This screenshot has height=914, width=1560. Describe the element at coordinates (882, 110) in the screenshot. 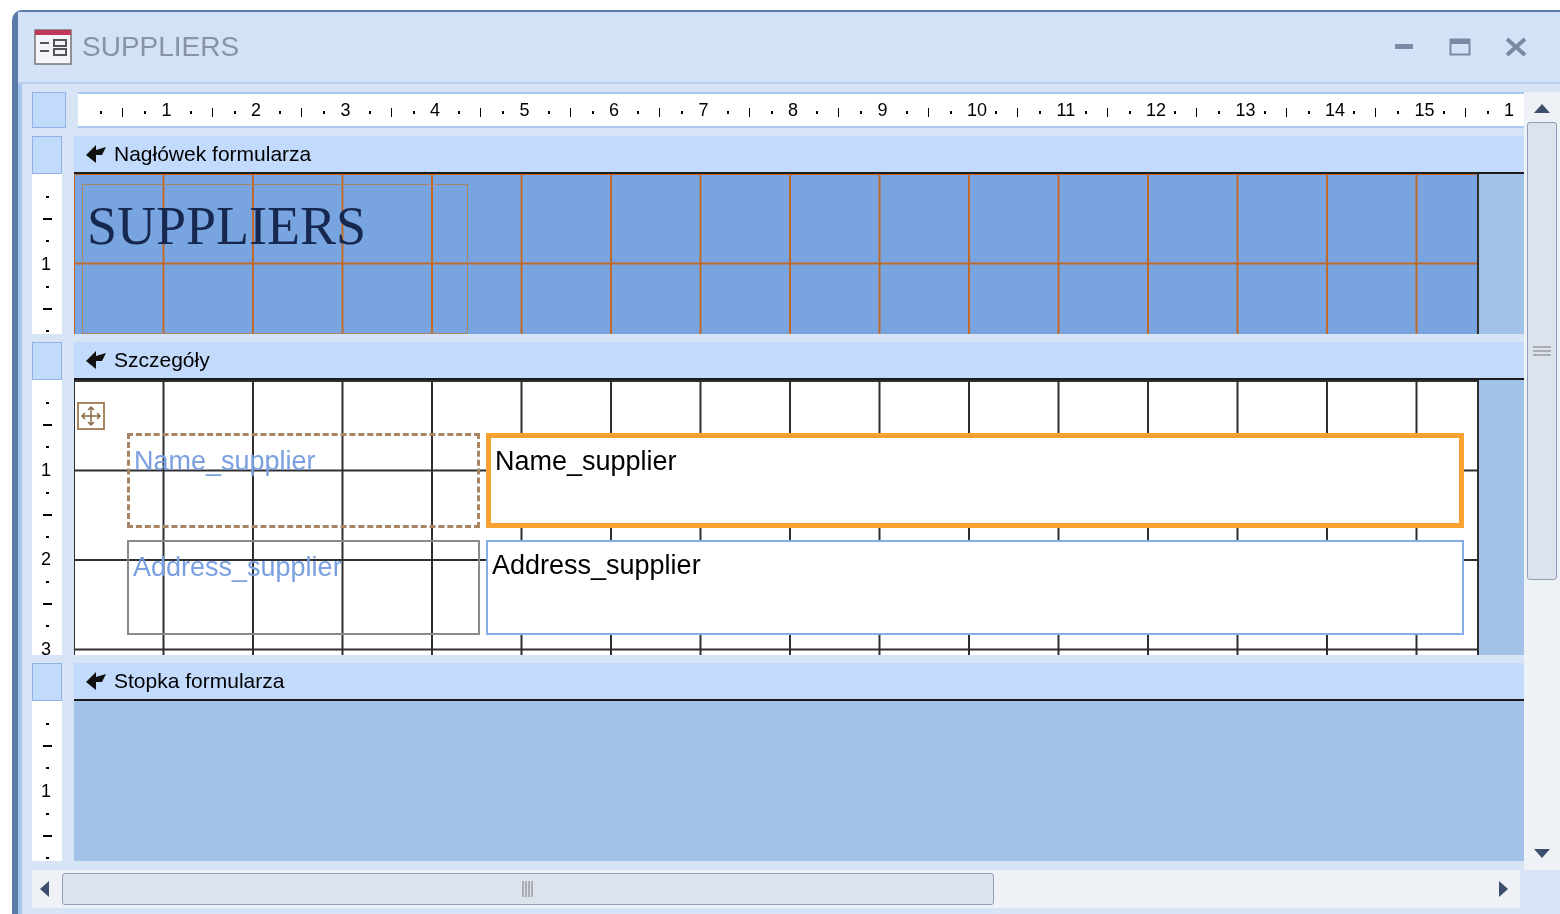

I see `ruler-number: 9` at that location.